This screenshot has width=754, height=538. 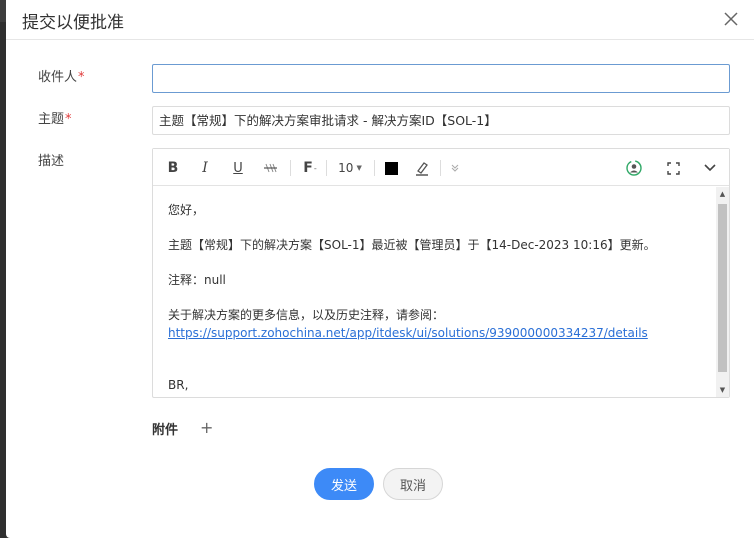 What do you see at coordinates (346, 168) in the screenshot?
I see `font-size-value: 10` at bounding box center [346, 168].